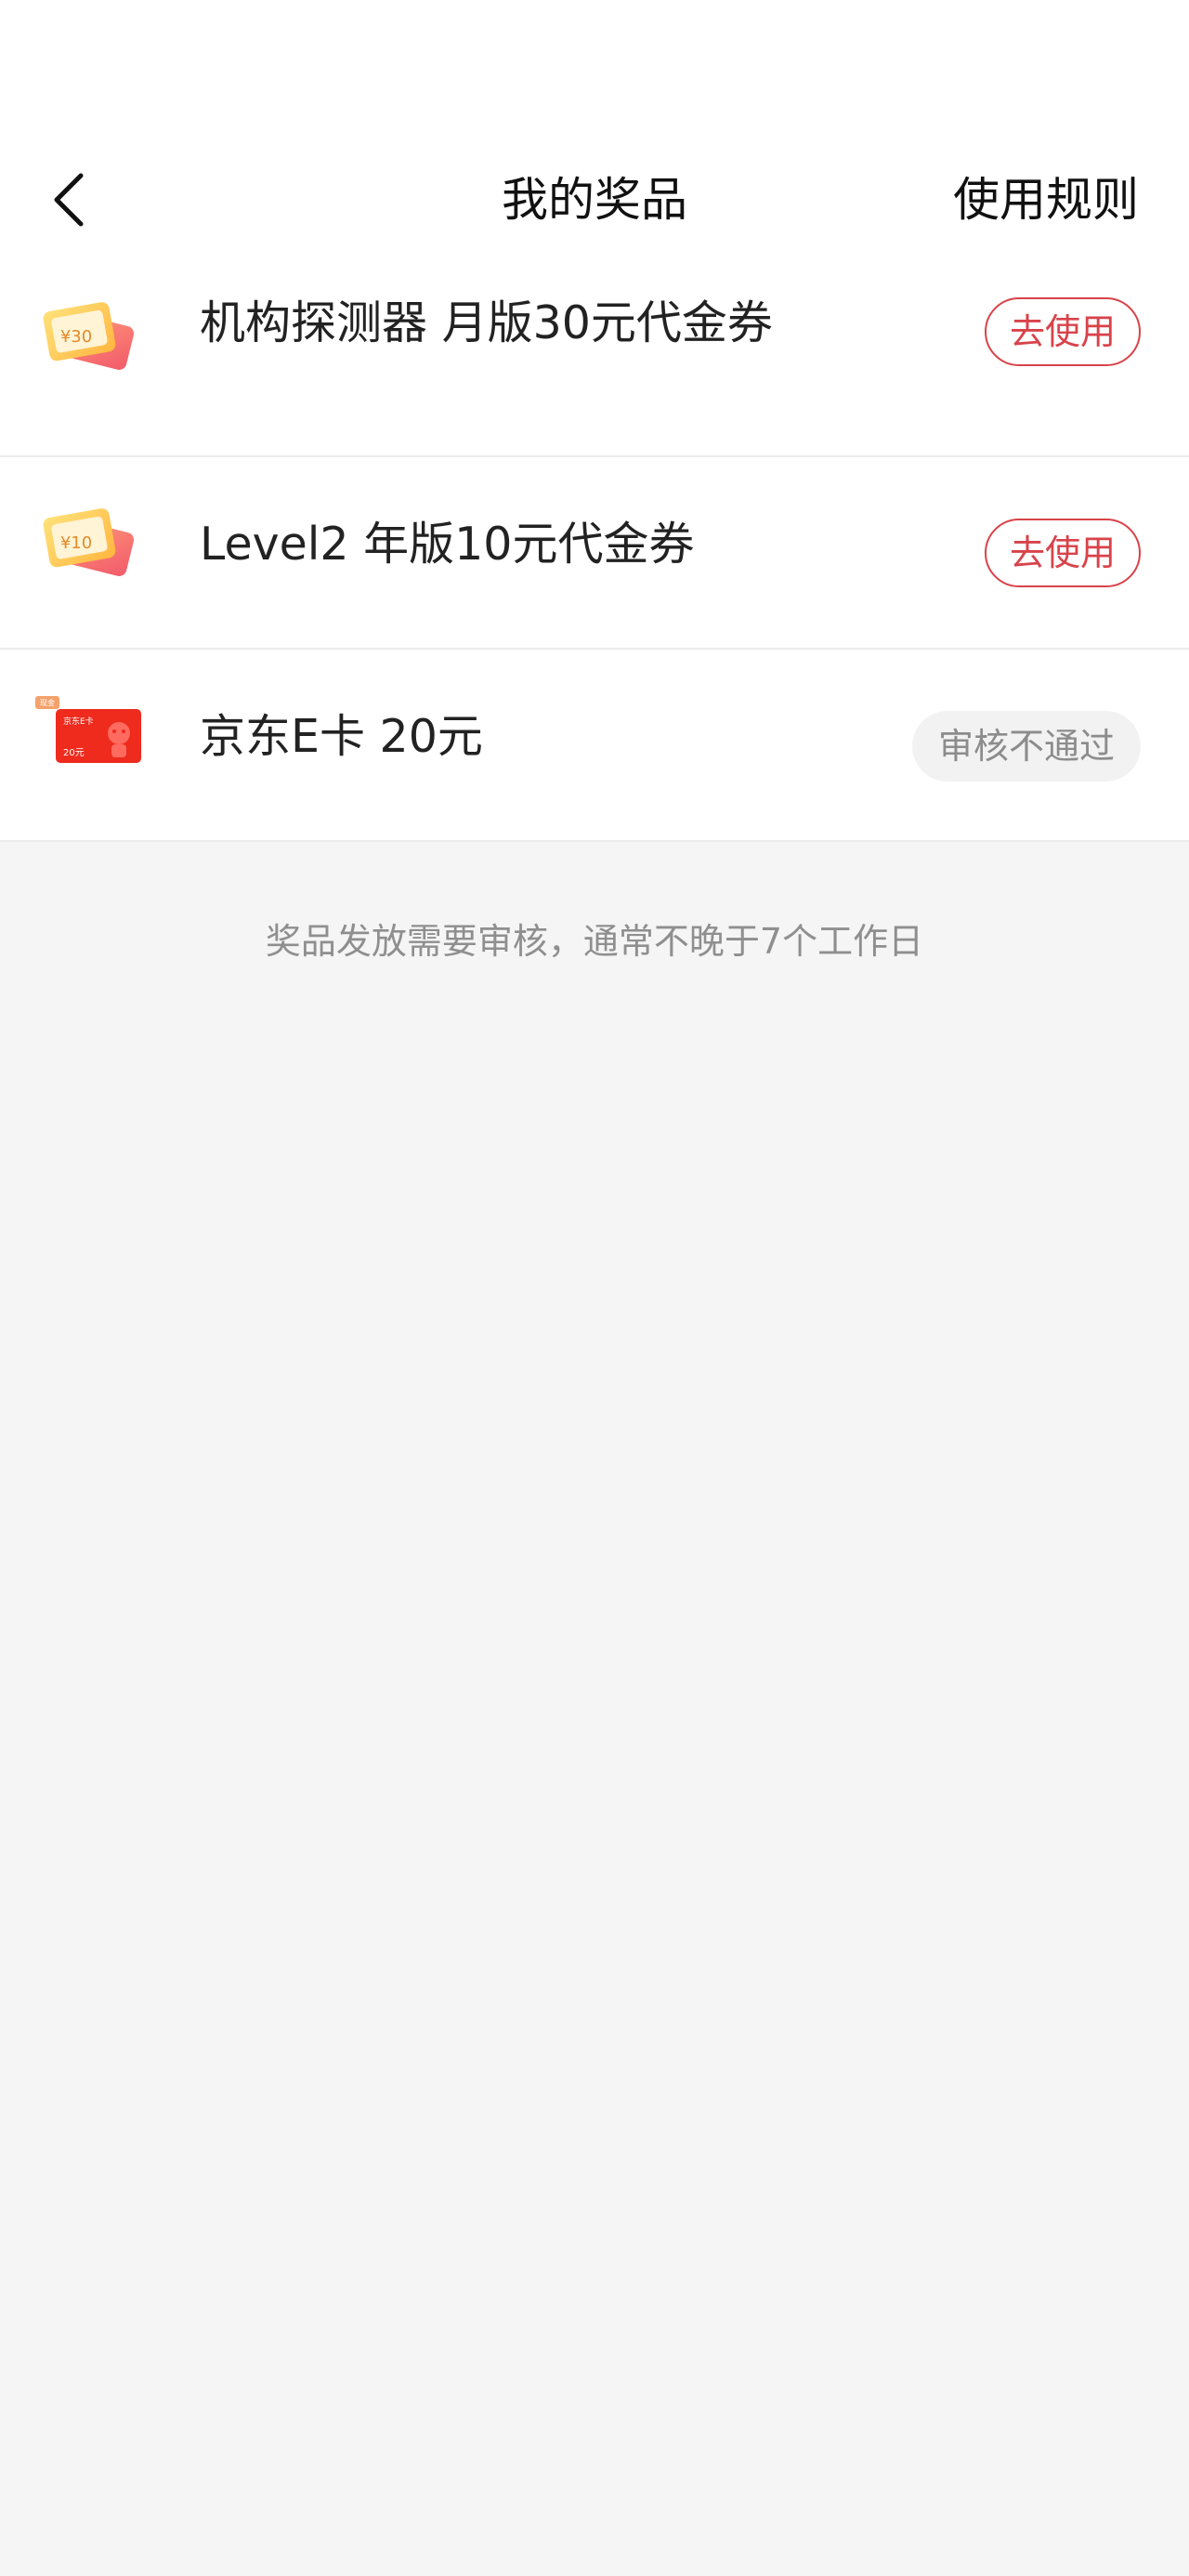 This screenshot has height=2576, width=1189. What do you see at coordinates (88, 729) in the screenshot?
I see `jd-ecard-icon: 现金 京东E卡 20元` at bounding box center [88, 729].